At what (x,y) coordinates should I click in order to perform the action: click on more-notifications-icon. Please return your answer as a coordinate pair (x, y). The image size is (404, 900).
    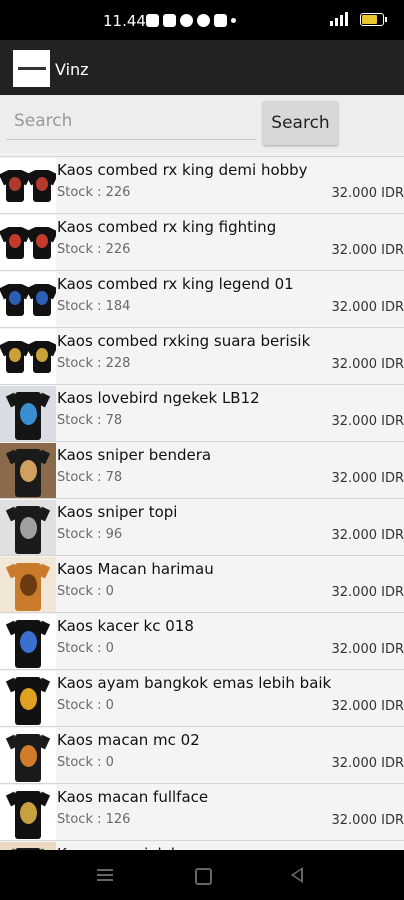
    Looking at the image, I should click on (233, 20).